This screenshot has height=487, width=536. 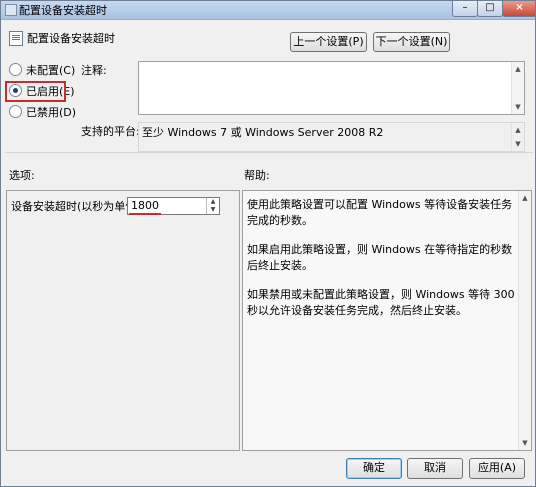 I want to click on section-divider, so click(x=269, y=152).